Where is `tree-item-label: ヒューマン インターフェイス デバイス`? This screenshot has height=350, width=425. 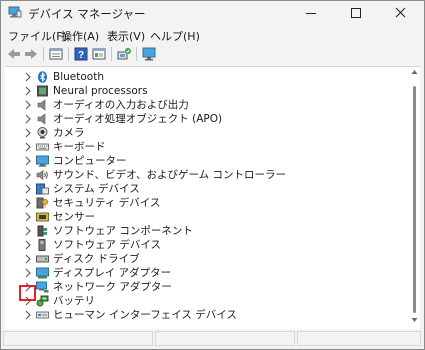 tree-item-label: ヒューマン インターフェイス デバイス is located at coordinates (145, 315).